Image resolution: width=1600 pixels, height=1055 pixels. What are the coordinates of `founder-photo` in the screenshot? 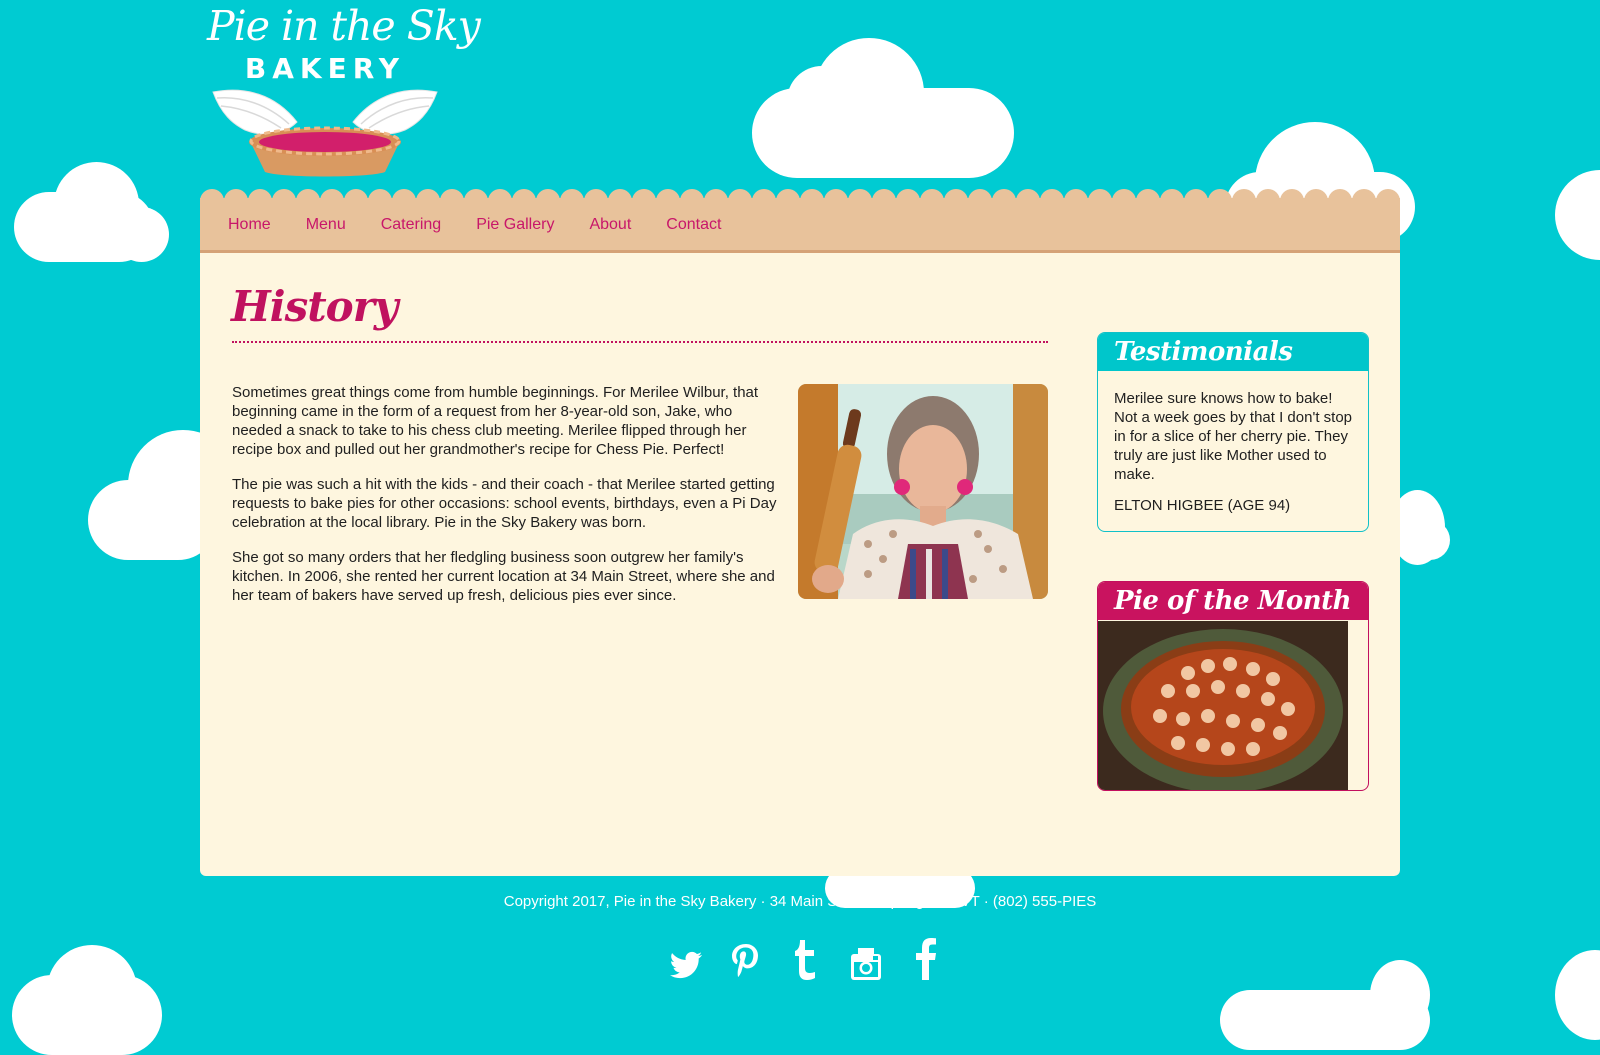 It's located at (923, 491).